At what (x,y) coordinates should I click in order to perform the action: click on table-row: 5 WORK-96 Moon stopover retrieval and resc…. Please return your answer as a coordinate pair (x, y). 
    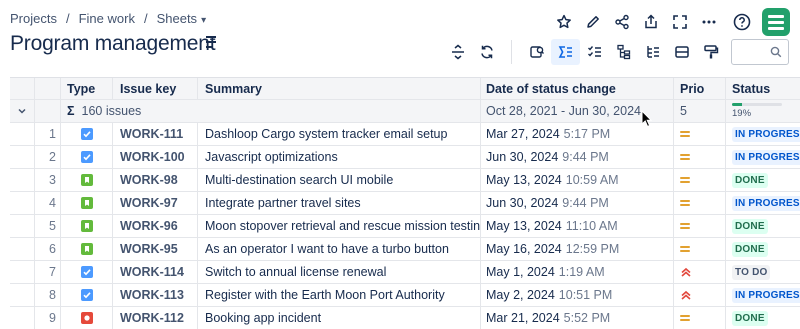
    Looking at the image, I should click on (405, 226).